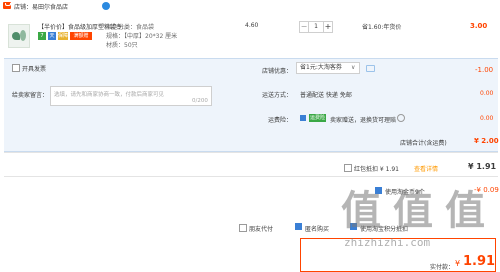 Image resolution: width=500 pixels, height=272 pixels. Describe the element at coordinates (442, 267) in the screenshot. I see `payment-label: 实付款：` at that location.